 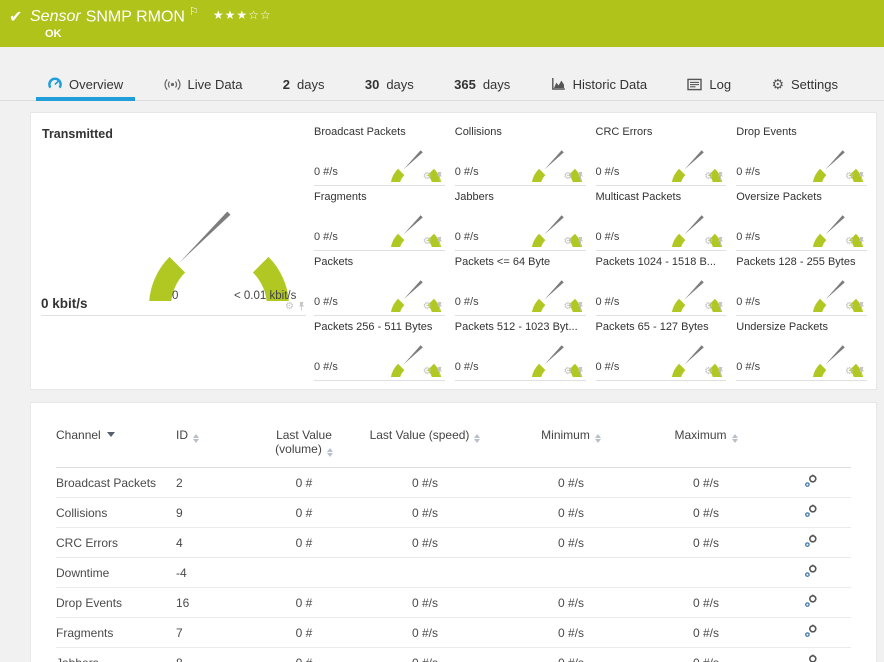 What do you see at coordinates (661, 283) in the screenshot?
I see `gauge-tile: Packets 1024 - 1518 B... 0 #/s ⚙` at bounding box center [661, 283].